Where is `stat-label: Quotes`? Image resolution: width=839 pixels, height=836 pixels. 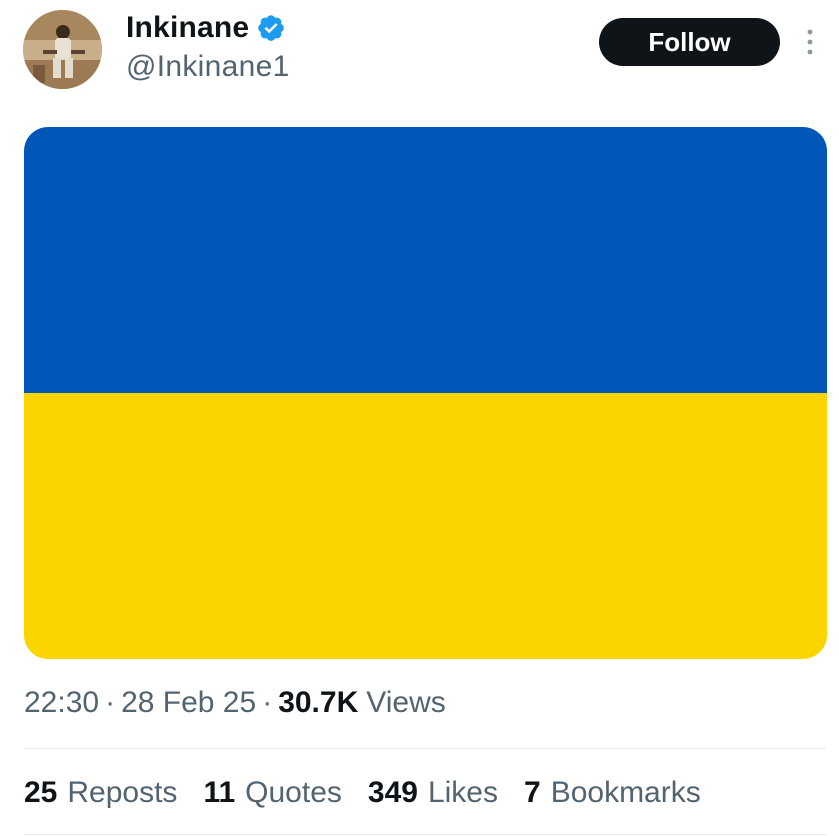
stat-label: Quotes is located at coordinates (293, 792).